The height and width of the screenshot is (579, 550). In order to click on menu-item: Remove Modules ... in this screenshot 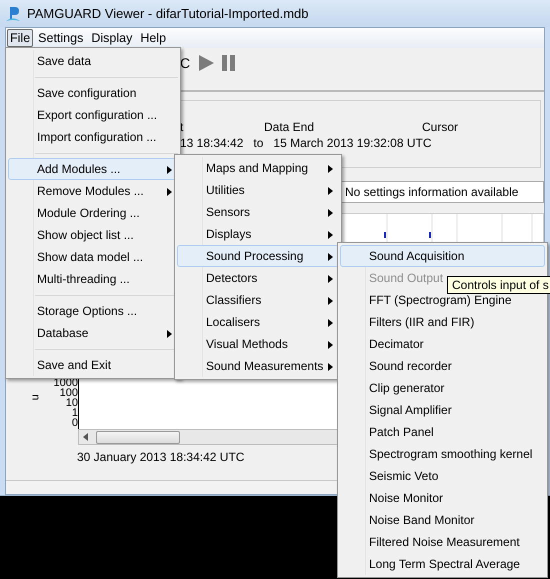, I will do `click(93, 191)`.